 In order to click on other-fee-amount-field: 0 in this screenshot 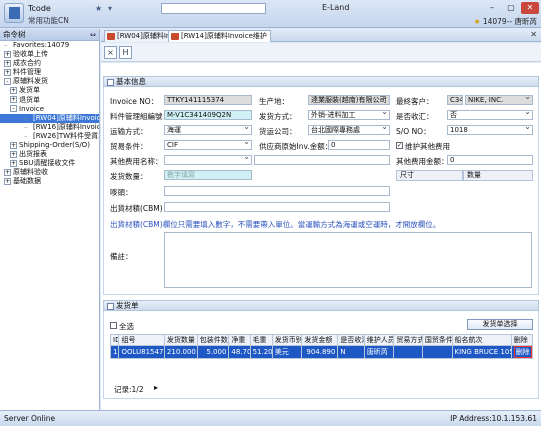, I will do `click(490, 160)`.